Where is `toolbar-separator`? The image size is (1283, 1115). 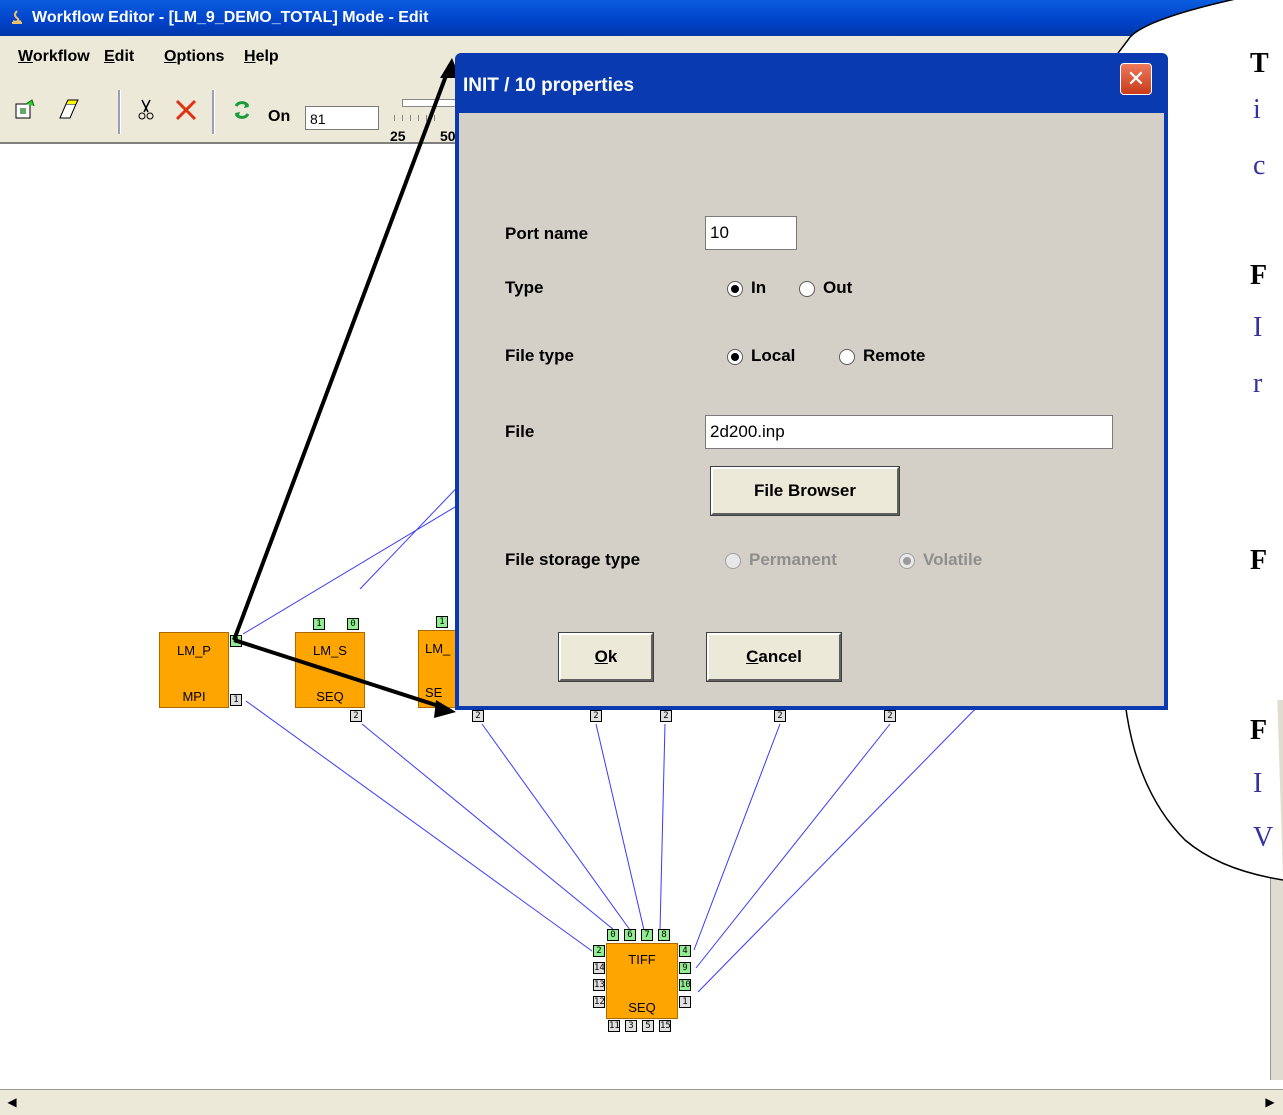
toolbar-separator is located at coordinates (213, 112).